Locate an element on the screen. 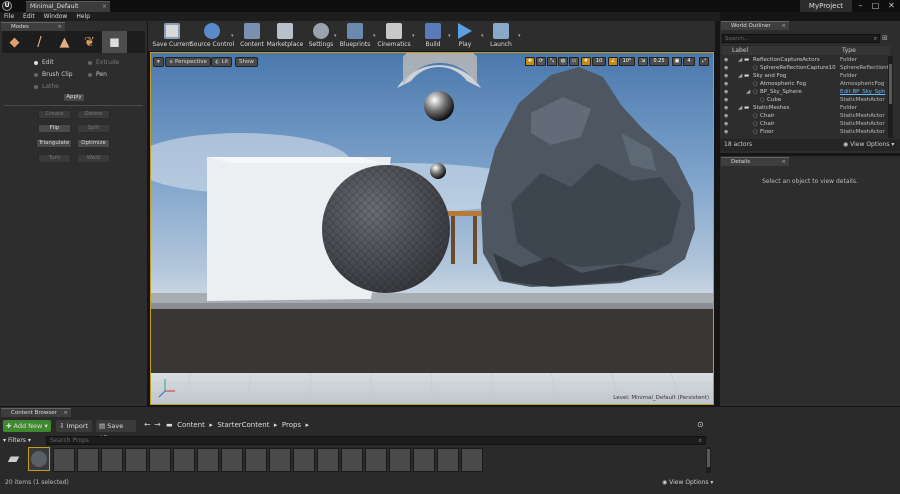  delete-button: Delete is located at coordinates (93, 114).